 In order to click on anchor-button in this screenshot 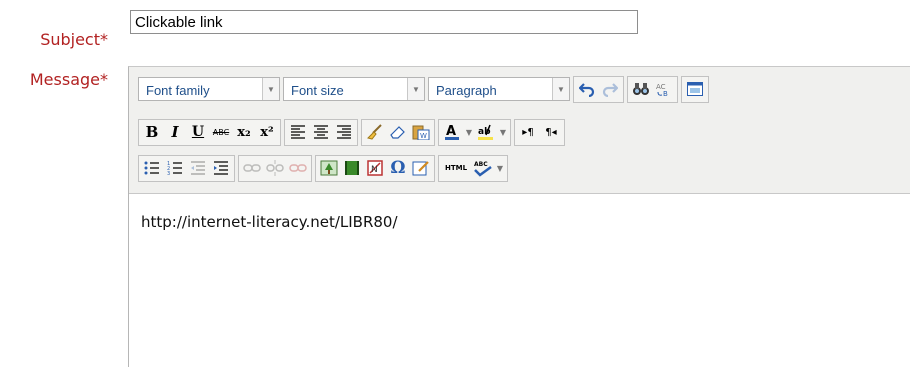, I will do `click(298, 168)`.